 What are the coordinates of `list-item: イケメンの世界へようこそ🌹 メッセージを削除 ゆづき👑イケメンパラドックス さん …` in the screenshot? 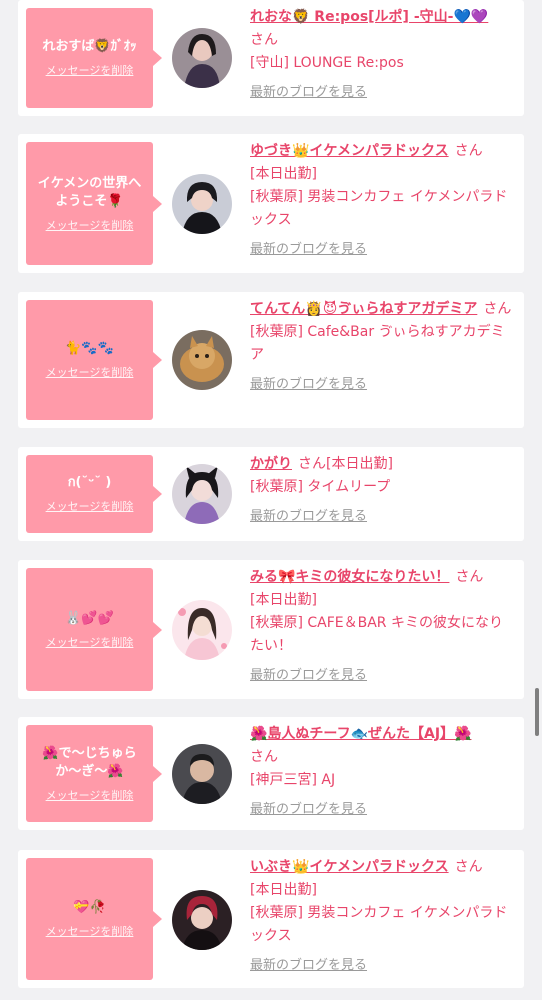 It's located at (271, 203).